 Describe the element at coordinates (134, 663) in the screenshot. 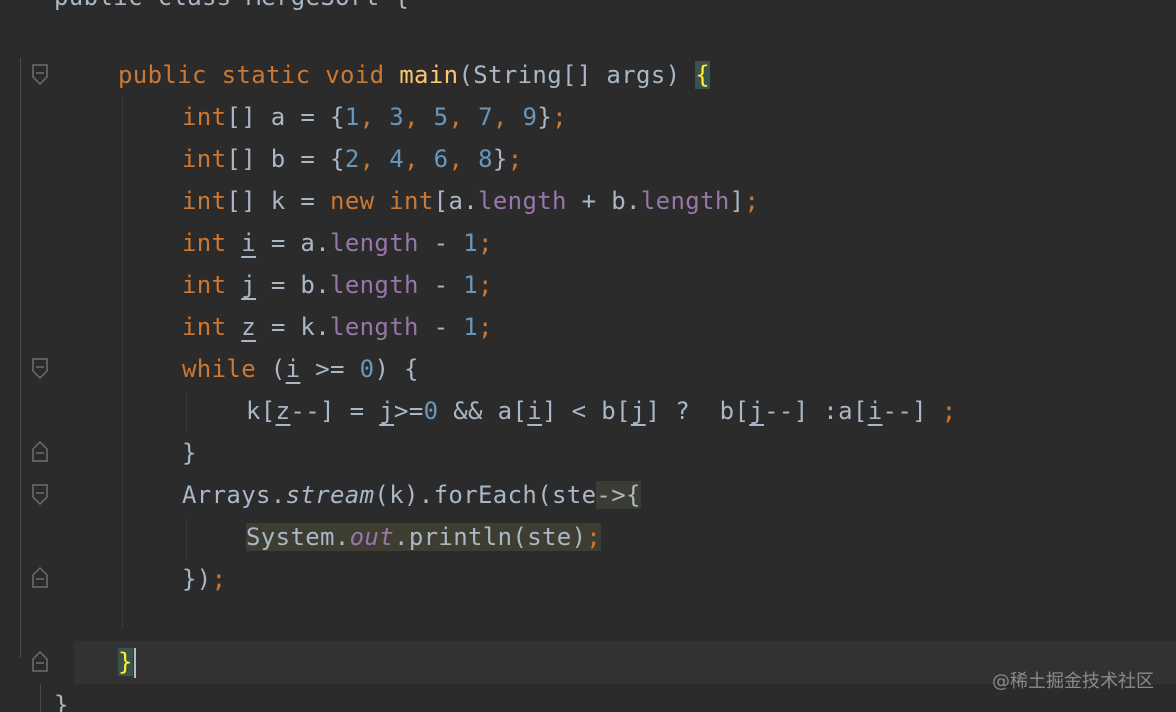

I see `text-caret` at that location.